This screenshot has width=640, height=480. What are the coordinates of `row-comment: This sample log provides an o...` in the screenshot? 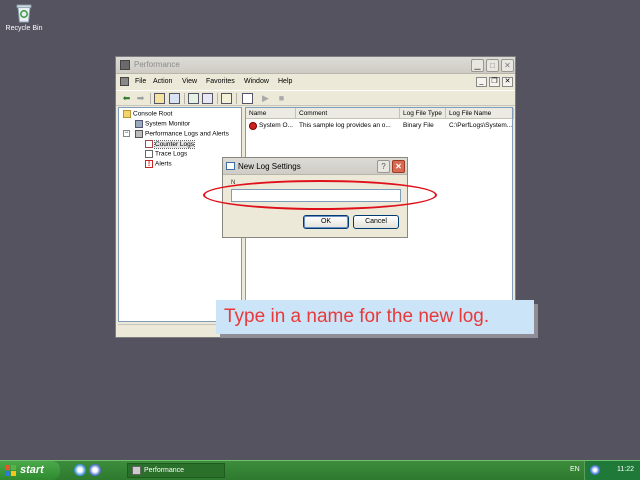 It's located at (345, 125).